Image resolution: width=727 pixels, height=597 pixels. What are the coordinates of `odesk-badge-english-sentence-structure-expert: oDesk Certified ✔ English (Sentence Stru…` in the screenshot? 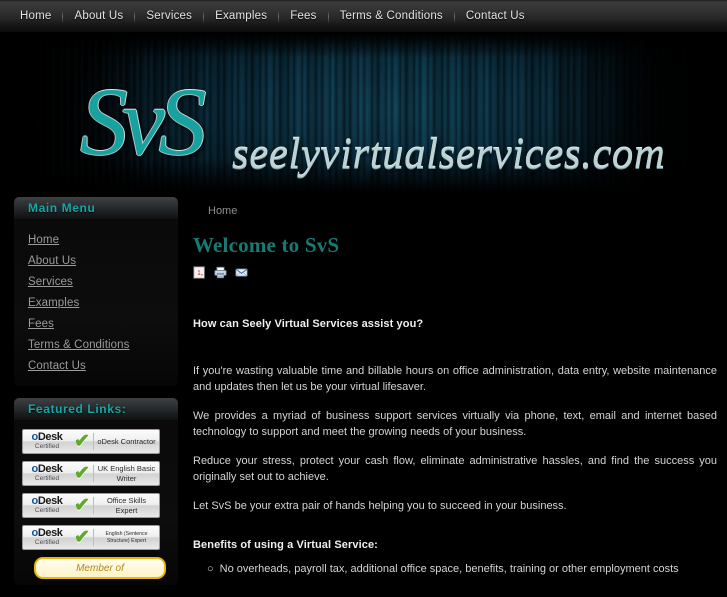 It's located at (91, 537).